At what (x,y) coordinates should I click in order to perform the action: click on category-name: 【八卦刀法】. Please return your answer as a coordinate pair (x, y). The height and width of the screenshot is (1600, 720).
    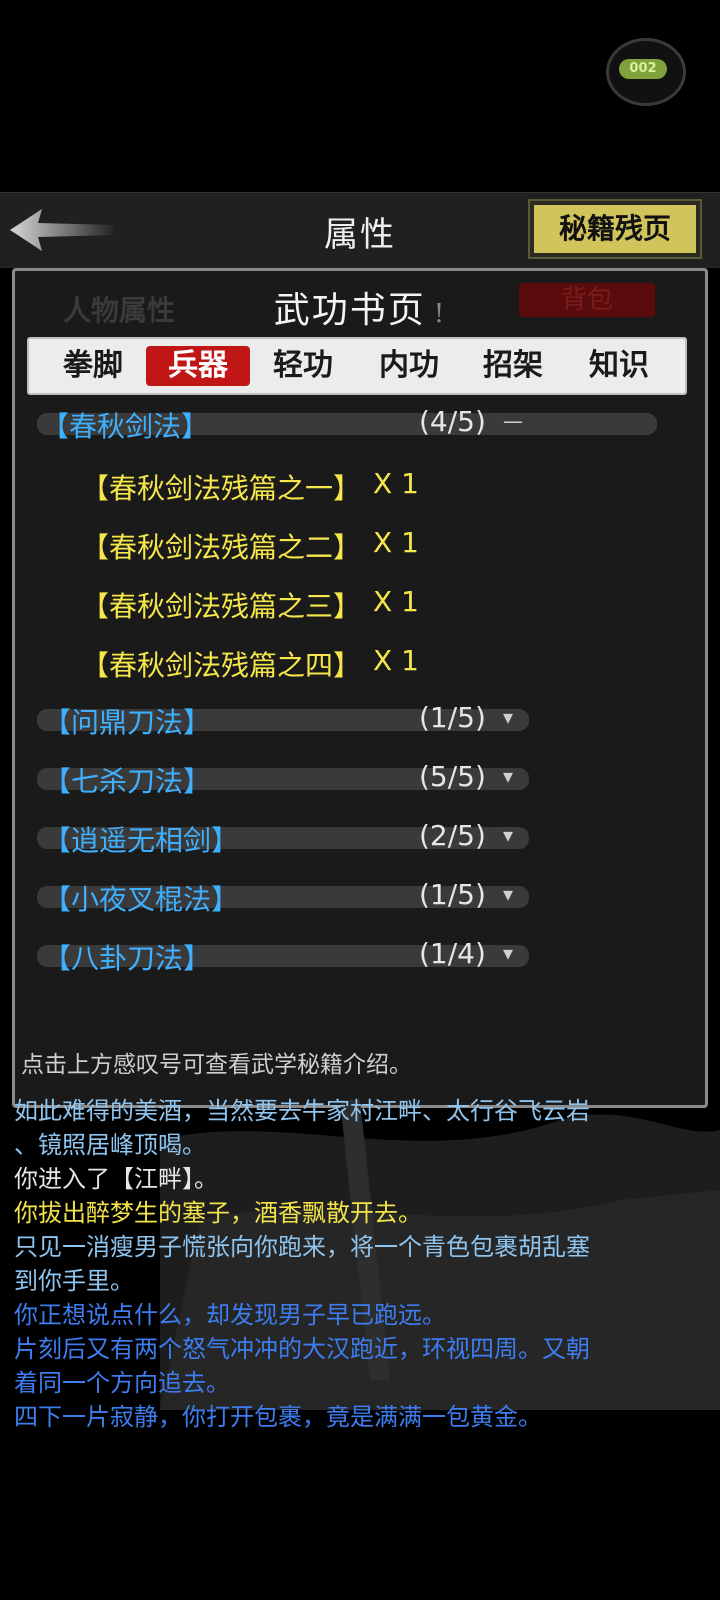
    Looking at the image, I should click on (127, 957).